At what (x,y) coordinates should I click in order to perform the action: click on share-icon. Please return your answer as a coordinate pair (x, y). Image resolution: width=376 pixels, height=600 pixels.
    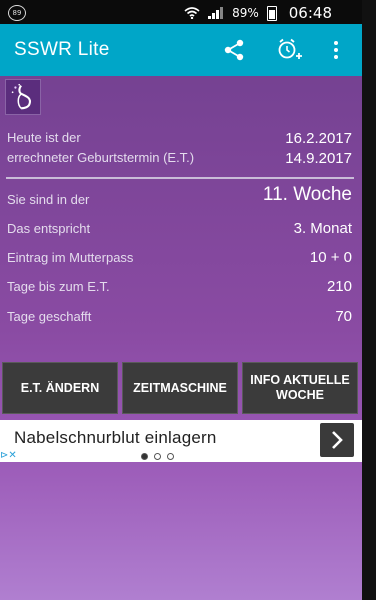
    Looking at the image, I should click on (234, 50).